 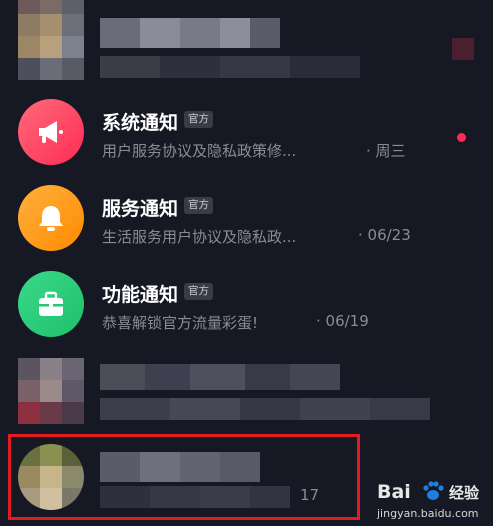 What do you see at coordinates (140, 295) in the screenshot?
I see `notification-title: 功能通知` at bounding box center [140, 295].